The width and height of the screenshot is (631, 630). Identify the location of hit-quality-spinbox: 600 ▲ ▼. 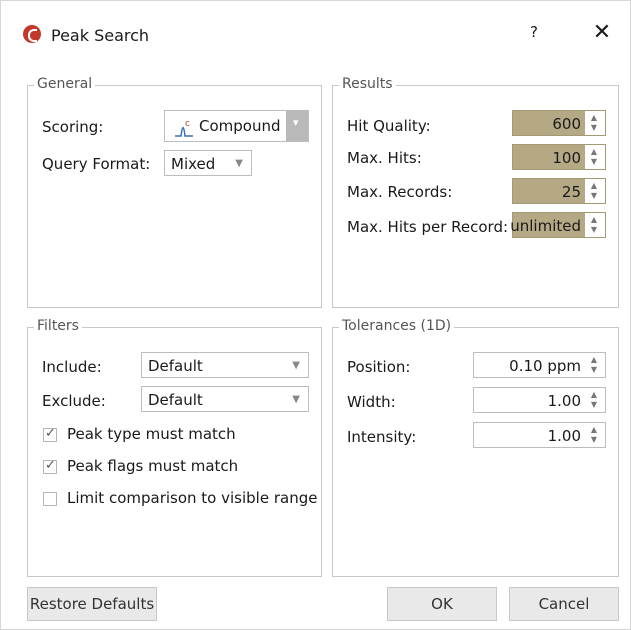
(559, 123).